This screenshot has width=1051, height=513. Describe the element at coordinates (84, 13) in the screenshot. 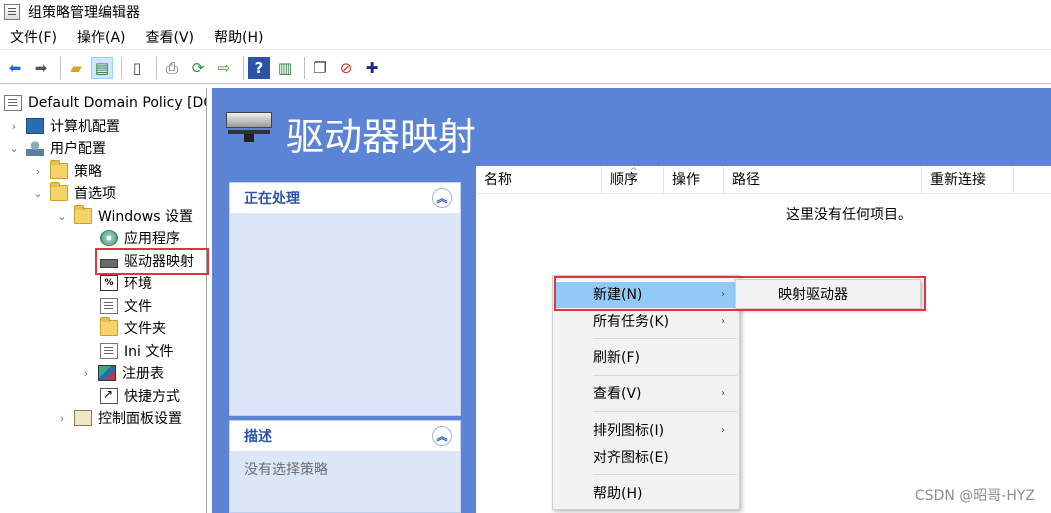

I see `window-title: 组策略管理编辑器` at that location.